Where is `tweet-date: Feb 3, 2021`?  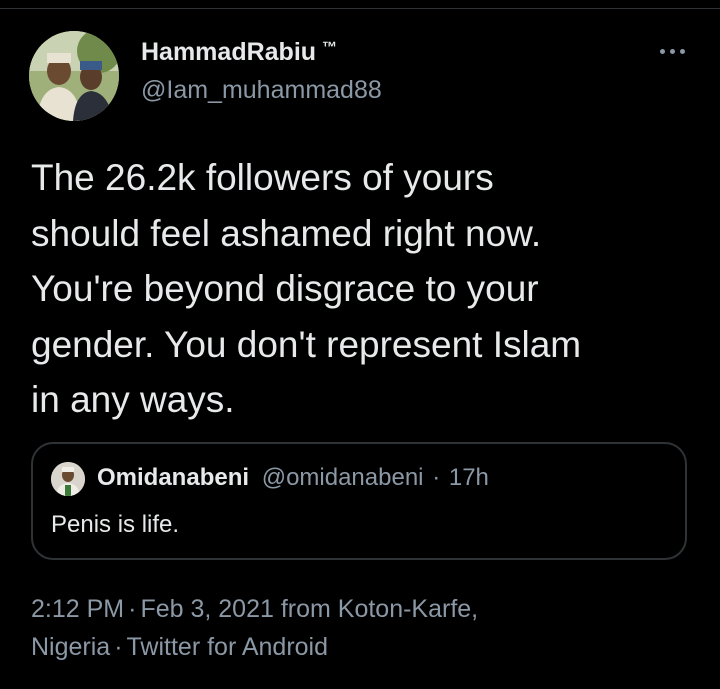
tweet-date: Feb 3, 2021 is located at coordinates (206, 609).